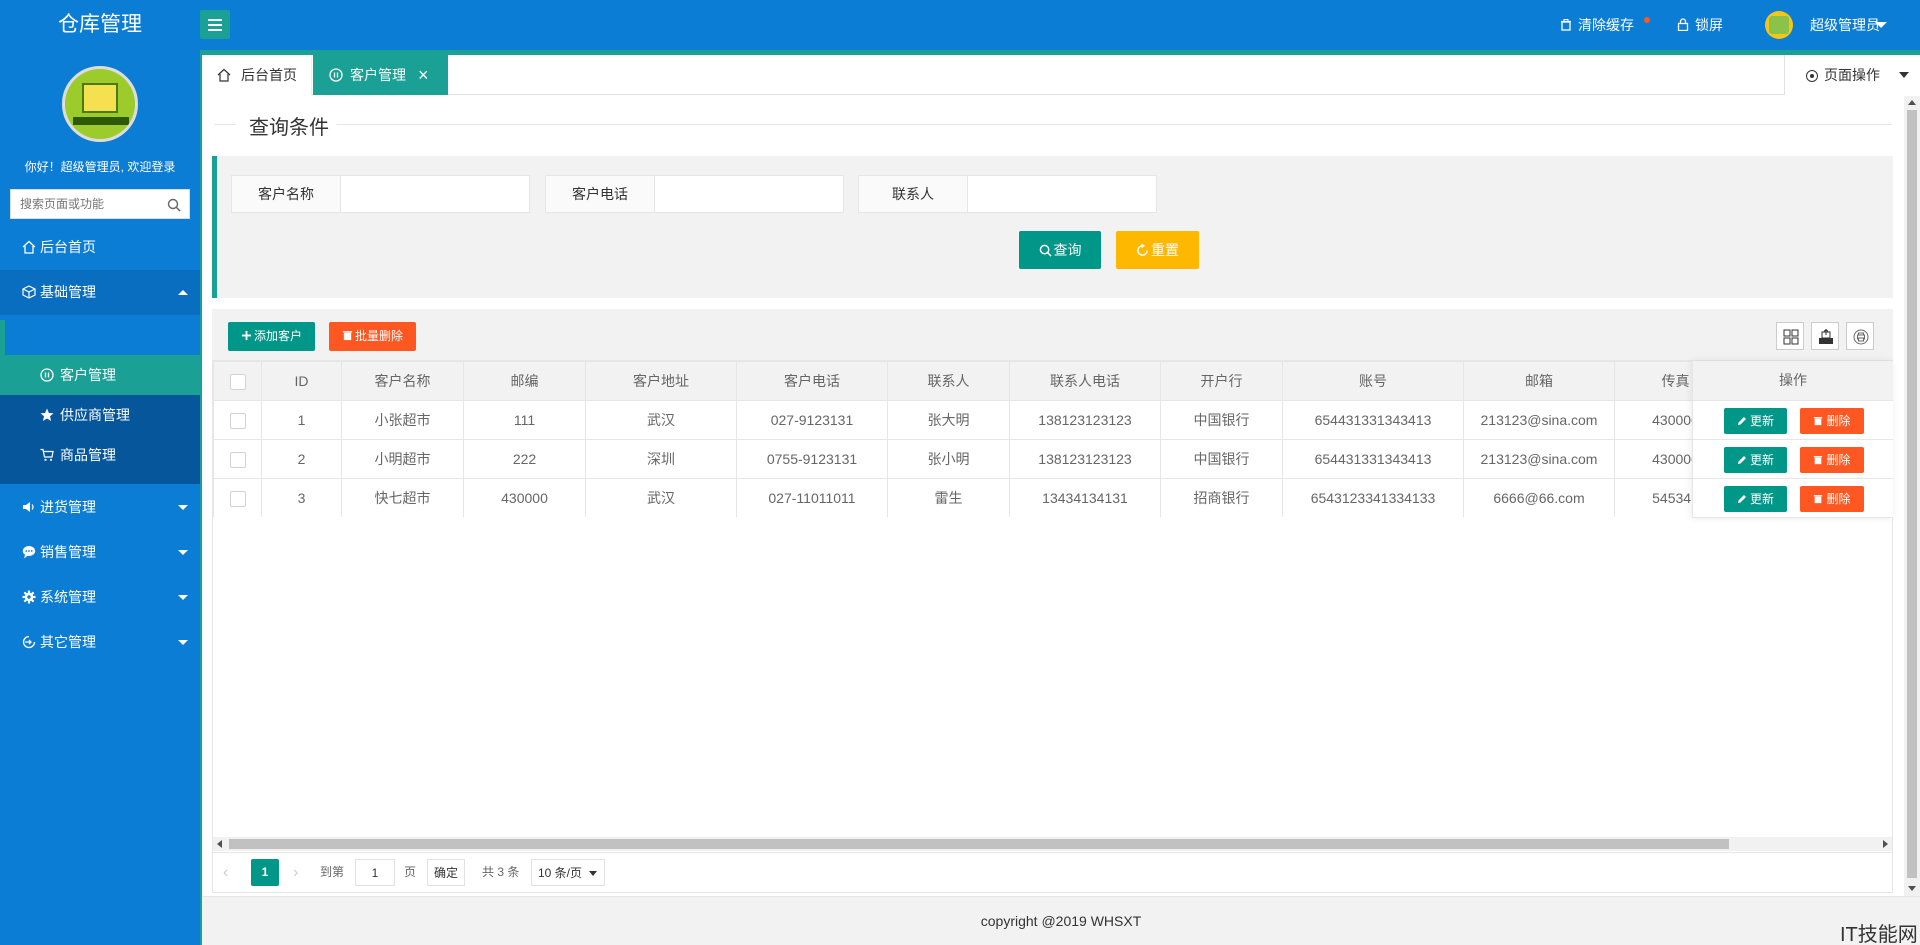 This screenshot has height=945, width=1920. What do you see at coordinates (286, 194) in the screenshot?
I see `field-label: 客户名称` at bounding box center [286, 194].